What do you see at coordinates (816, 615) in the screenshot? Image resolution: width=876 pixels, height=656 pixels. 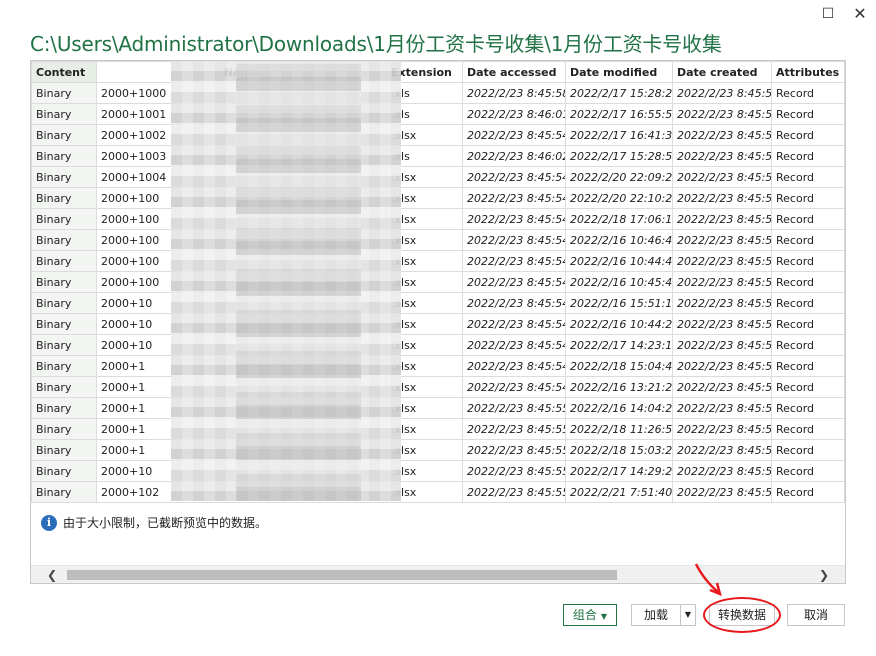 I see `cancel-button: 取消` at bounding box center [816, 615].